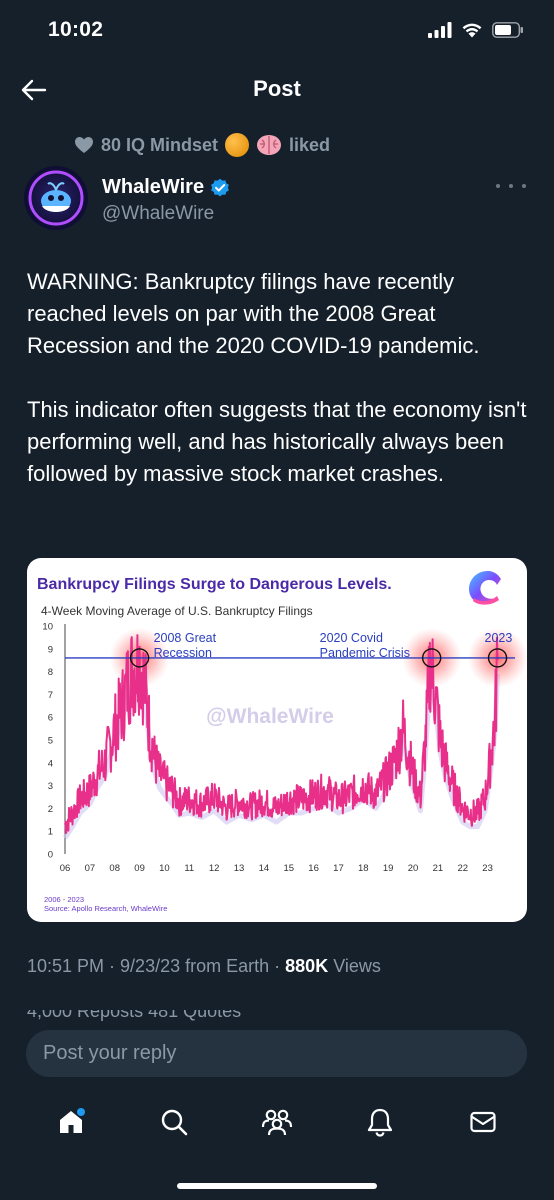  I want to click on chart-watermark: @WhaleWire, so click(270, 716).